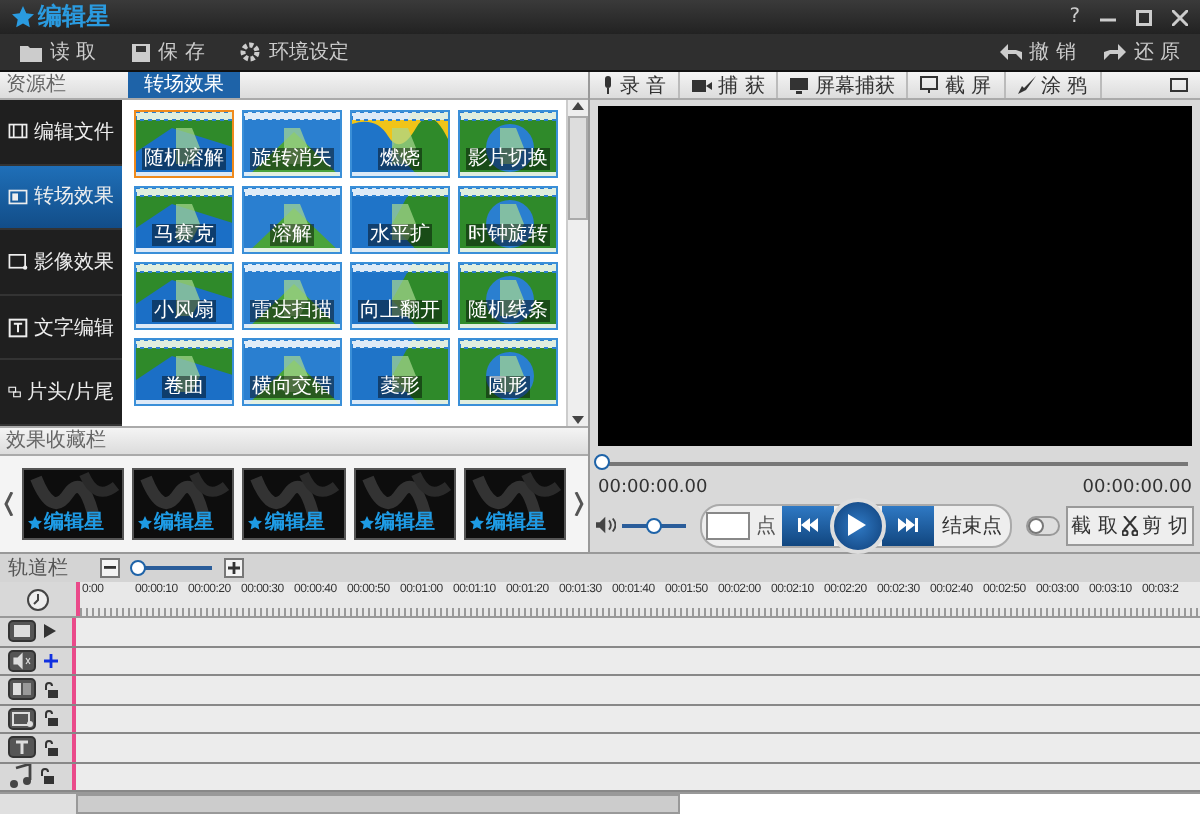  I want to click on transition-thumbnail: 圆形, so click(508, 372).